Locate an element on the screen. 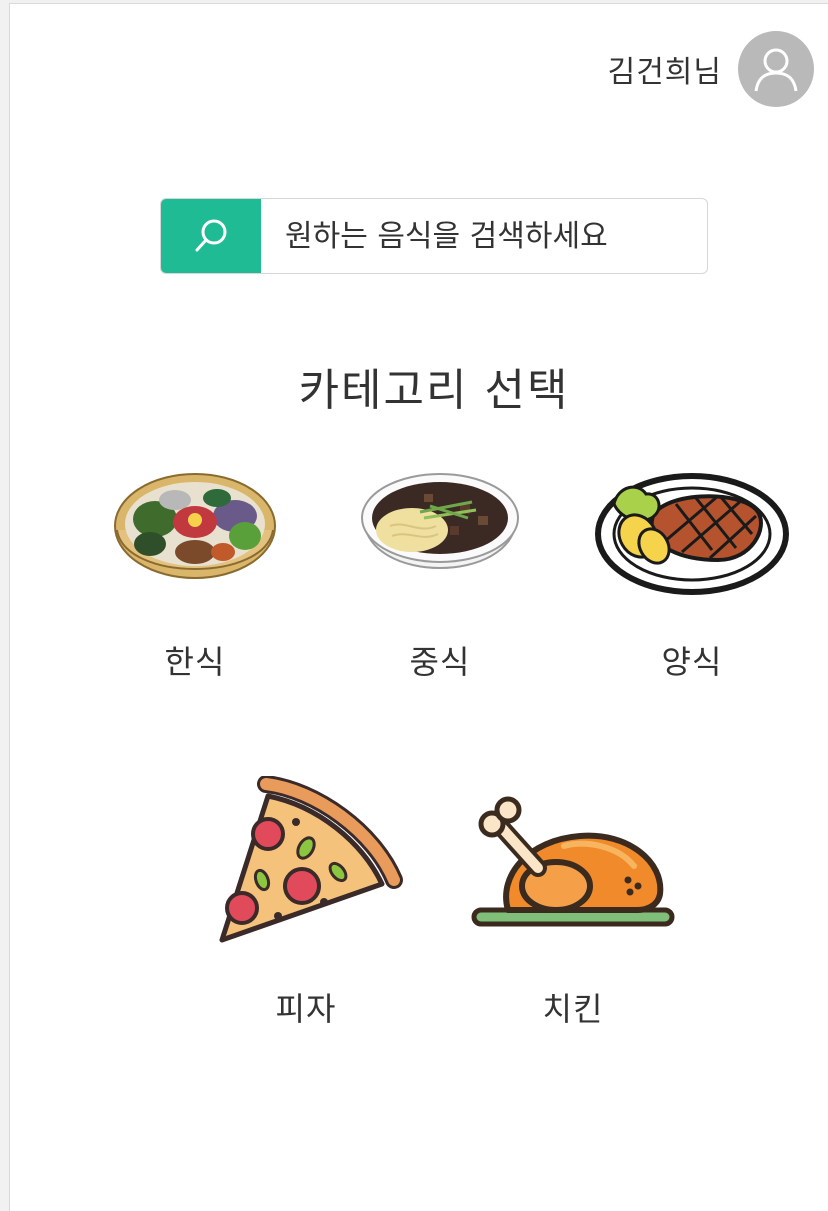  search-bar is located at coordinates (434, 236).